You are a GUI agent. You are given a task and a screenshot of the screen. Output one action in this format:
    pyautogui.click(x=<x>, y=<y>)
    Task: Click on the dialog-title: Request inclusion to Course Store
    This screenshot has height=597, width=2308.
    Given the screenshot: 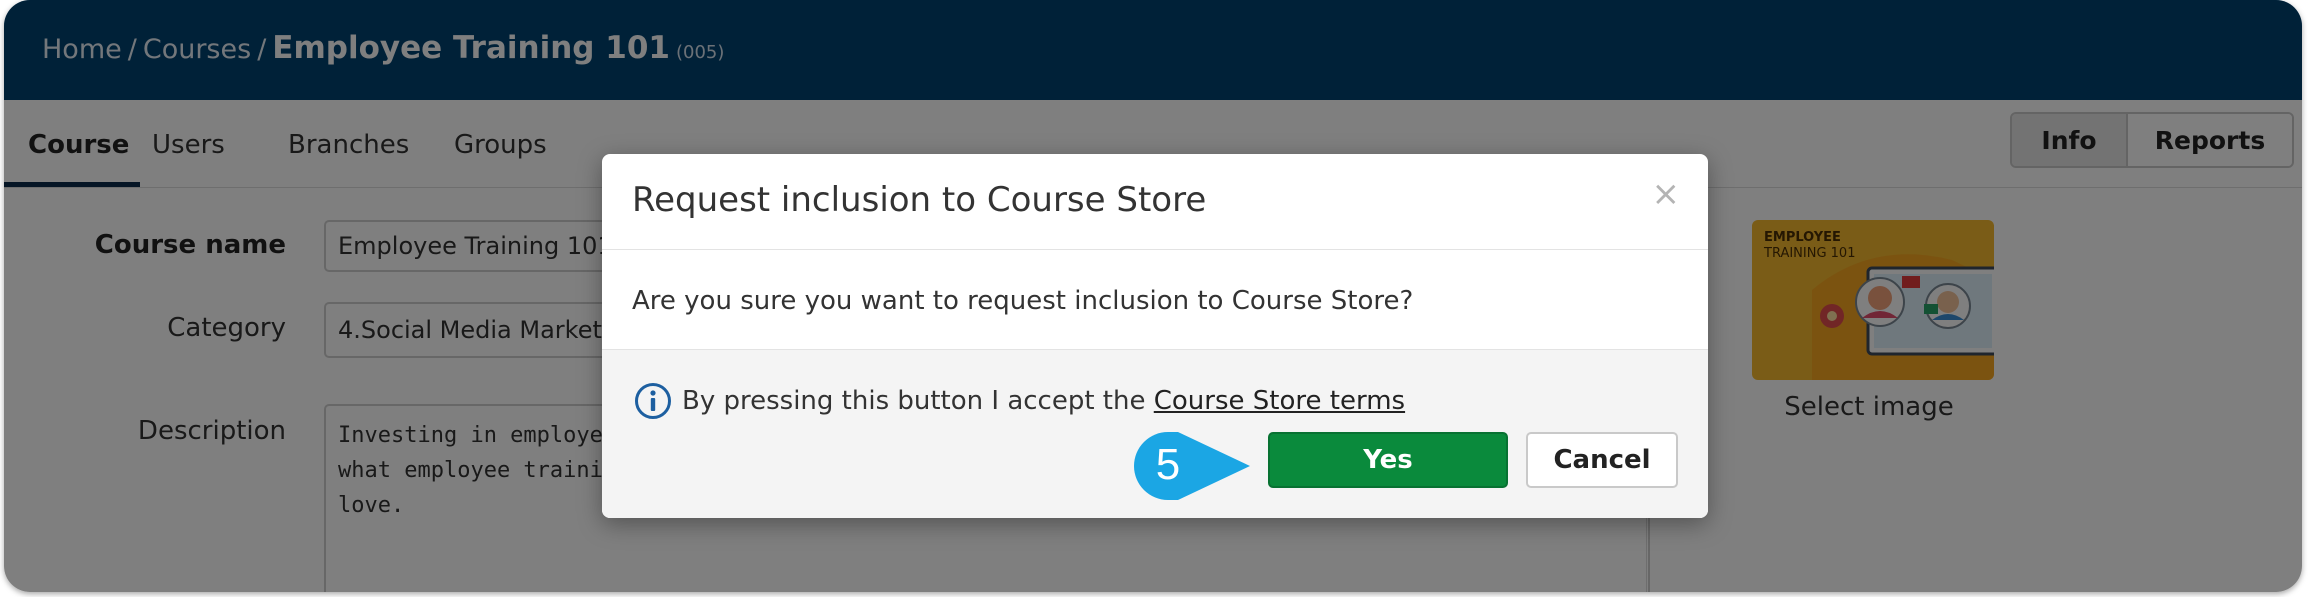 What is the action you would take?
    pyautogui.click(x=919, y=200)
    